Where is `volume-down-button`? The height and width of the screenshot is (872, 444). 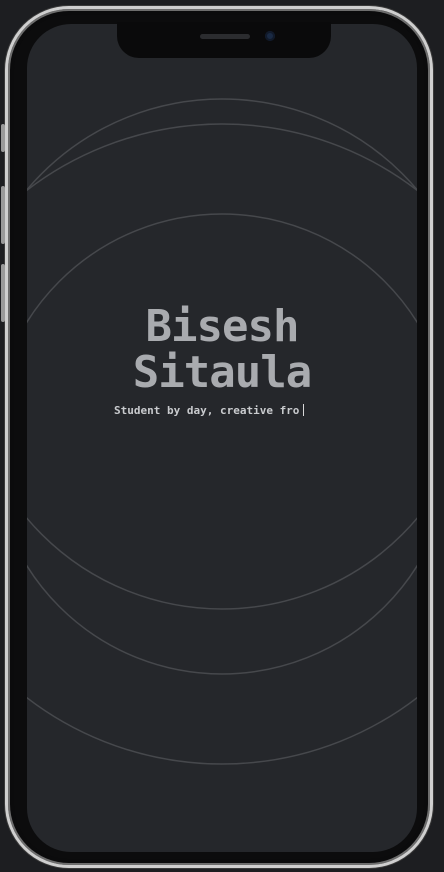
volume-down-button is located at coordinates (3, 293).